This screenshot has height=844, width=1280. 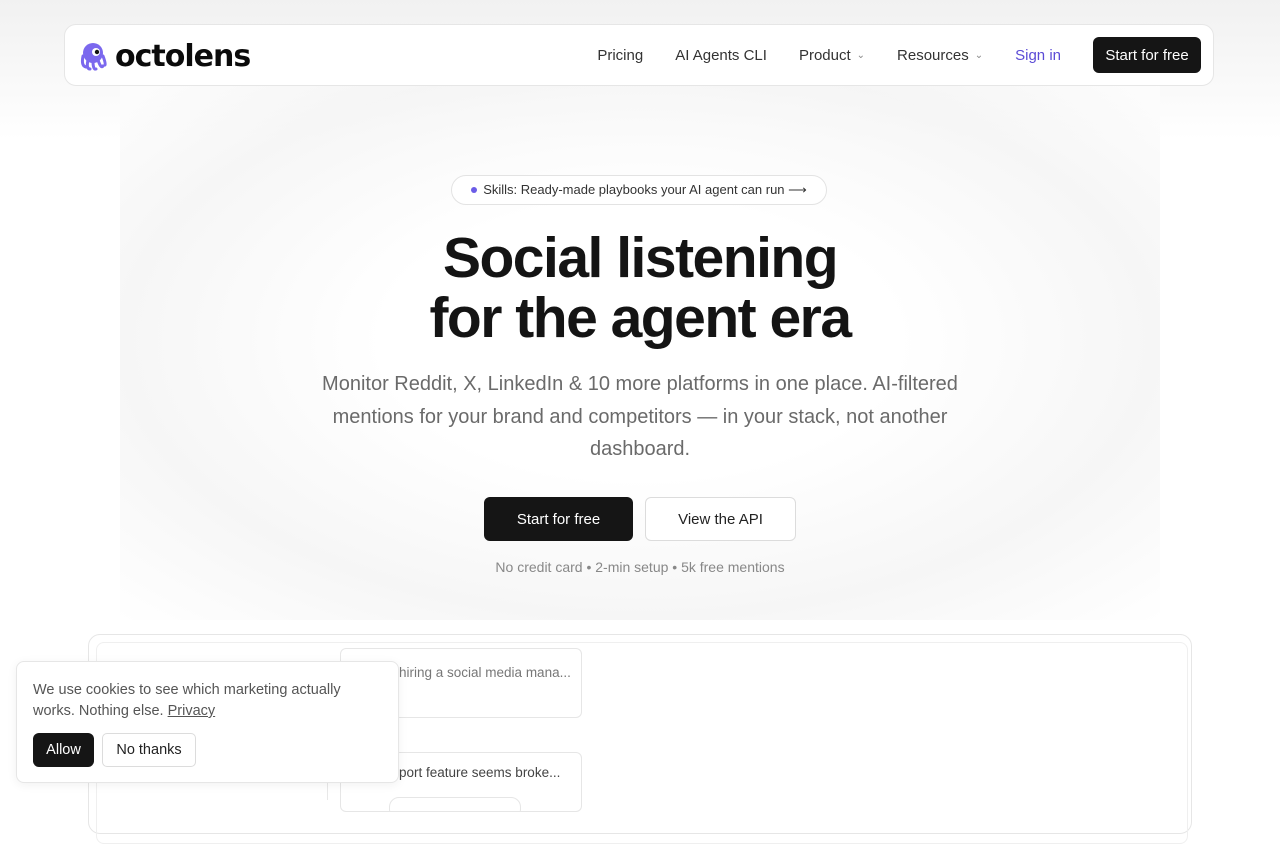 I want to click on headline-line-2: for the agent era, so click(x=640, y=318).